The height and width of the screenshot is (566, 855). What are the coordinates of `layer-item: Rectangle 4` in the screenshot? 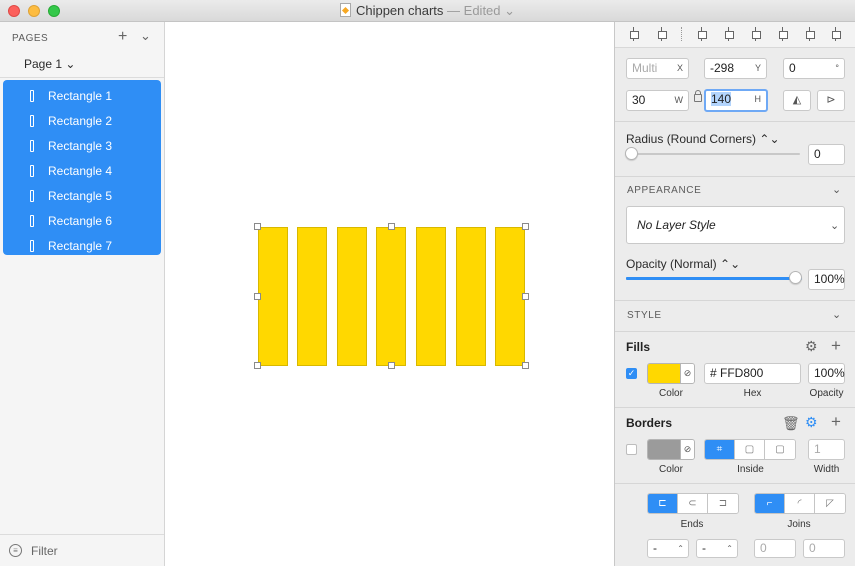 It's located at (82, 170).